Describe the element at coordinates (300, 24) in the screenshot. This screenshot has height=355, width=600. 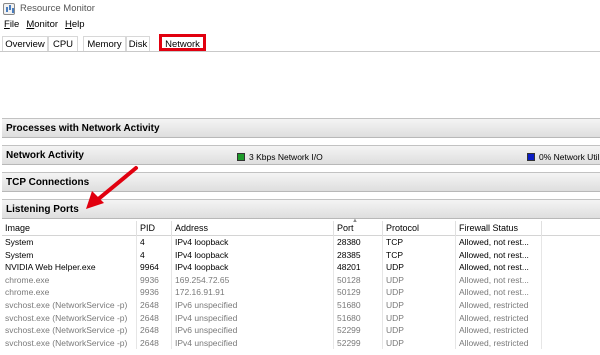
I see `menu-bar: File Monitor Help` at that location.